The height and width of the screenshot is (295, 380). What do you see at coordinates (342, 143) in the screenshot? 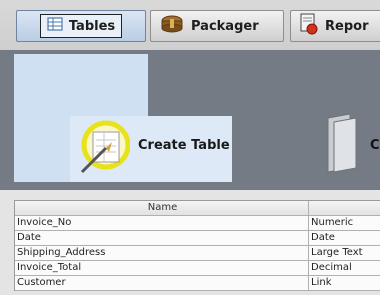
I see `folder-icon` at bounding box center [342, 143].